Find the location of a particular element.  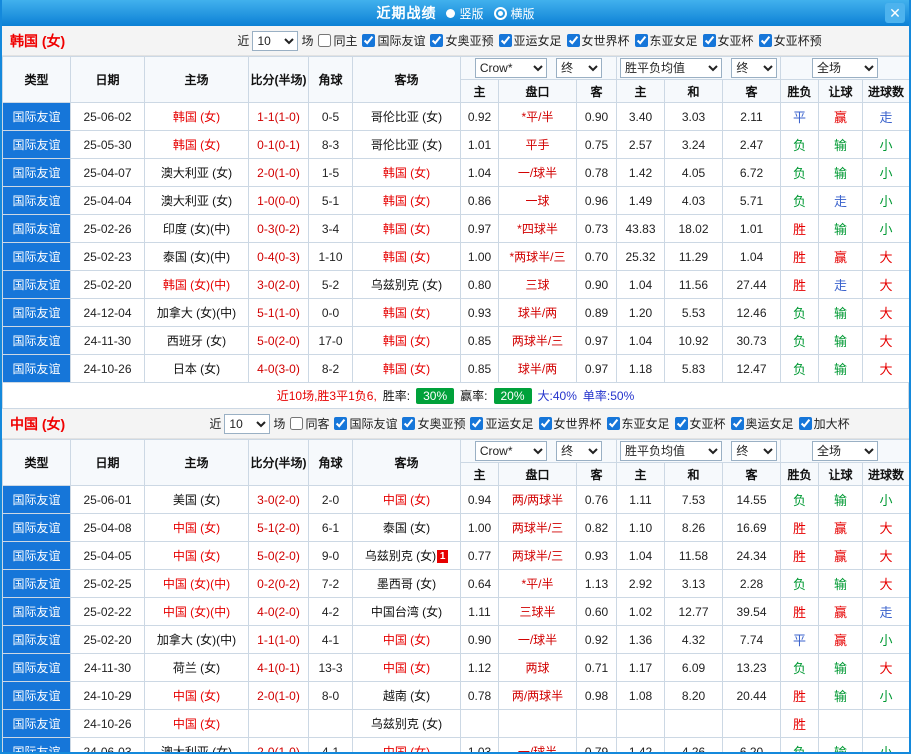

handicap-odds-away: 0.97 is located at coordinates (596, 340).